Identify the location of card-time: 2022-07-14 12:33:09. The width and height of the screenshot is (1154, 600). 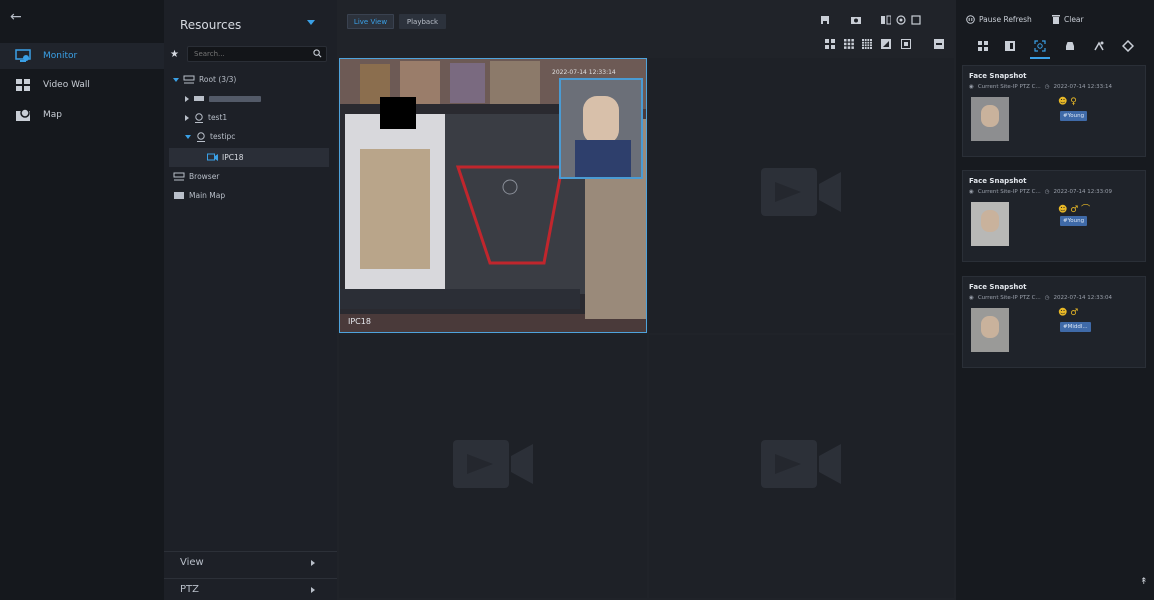
(1082, 192).